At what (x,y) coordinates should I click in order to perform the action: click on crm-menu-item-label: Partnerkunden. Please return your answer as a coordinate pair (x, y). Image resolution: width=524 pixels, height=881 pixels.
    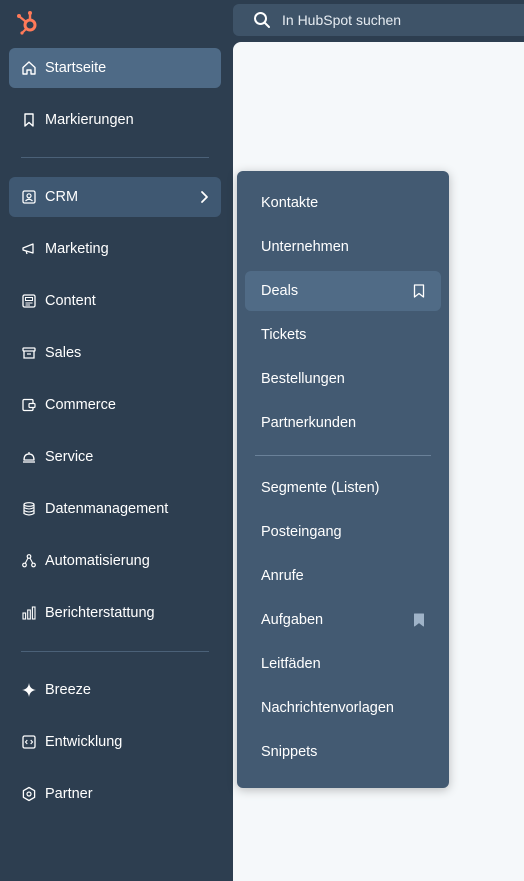
    Looking at the image, I should click on (309, 423).